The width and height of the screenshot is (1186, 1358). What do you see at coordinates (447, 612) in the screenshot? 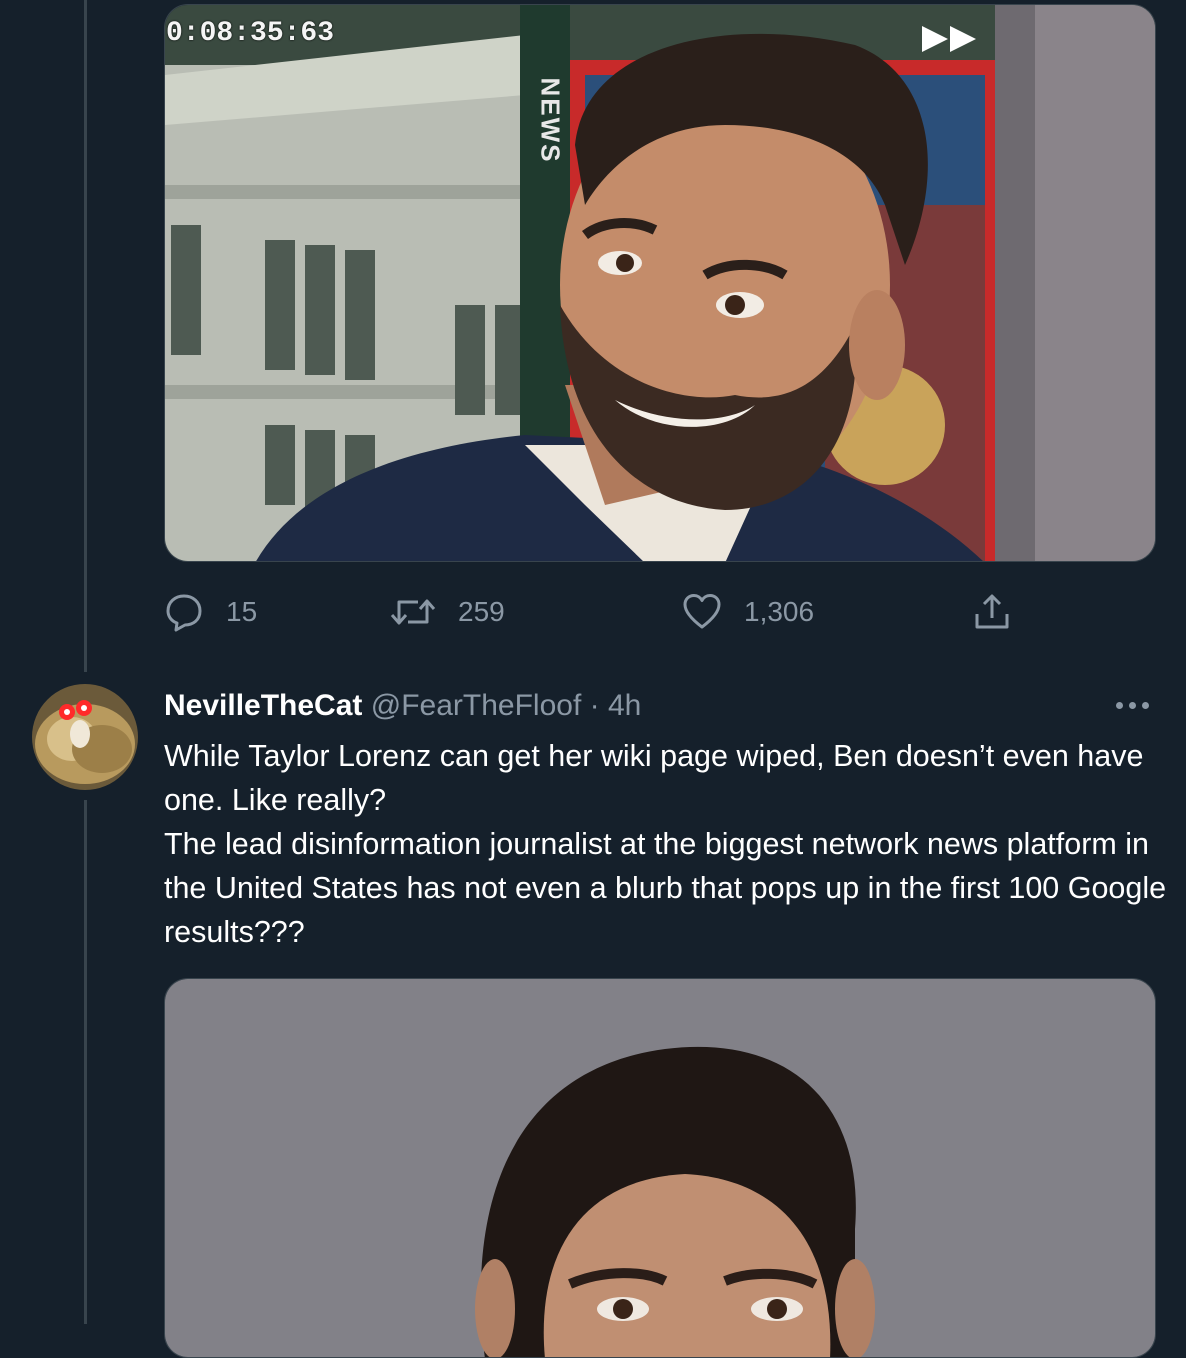
I see `retweet-button: 259` at bounding box center [447, 612].